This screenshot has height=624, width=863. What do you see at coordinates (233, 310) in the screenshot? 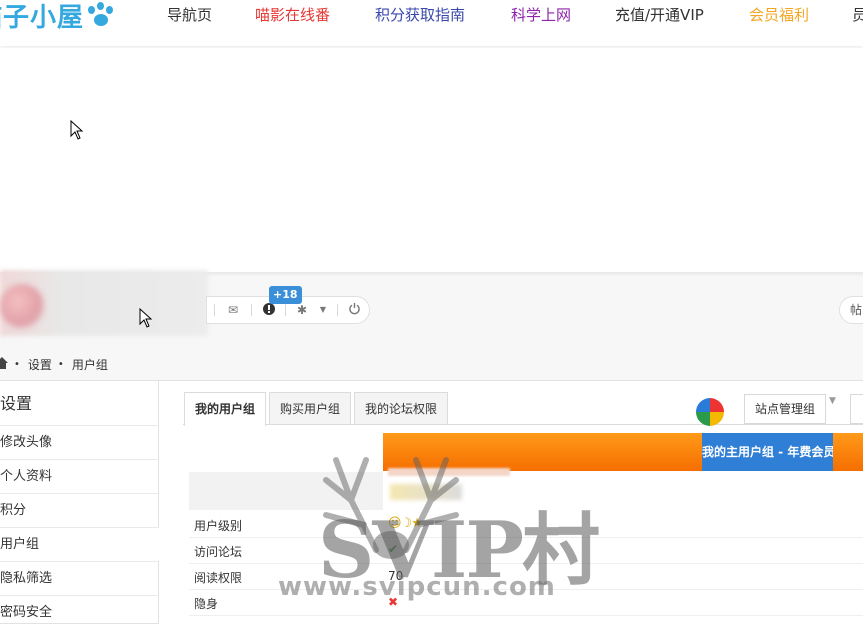
I see `mail-icon: ✉` at bounding box center [233, 310].